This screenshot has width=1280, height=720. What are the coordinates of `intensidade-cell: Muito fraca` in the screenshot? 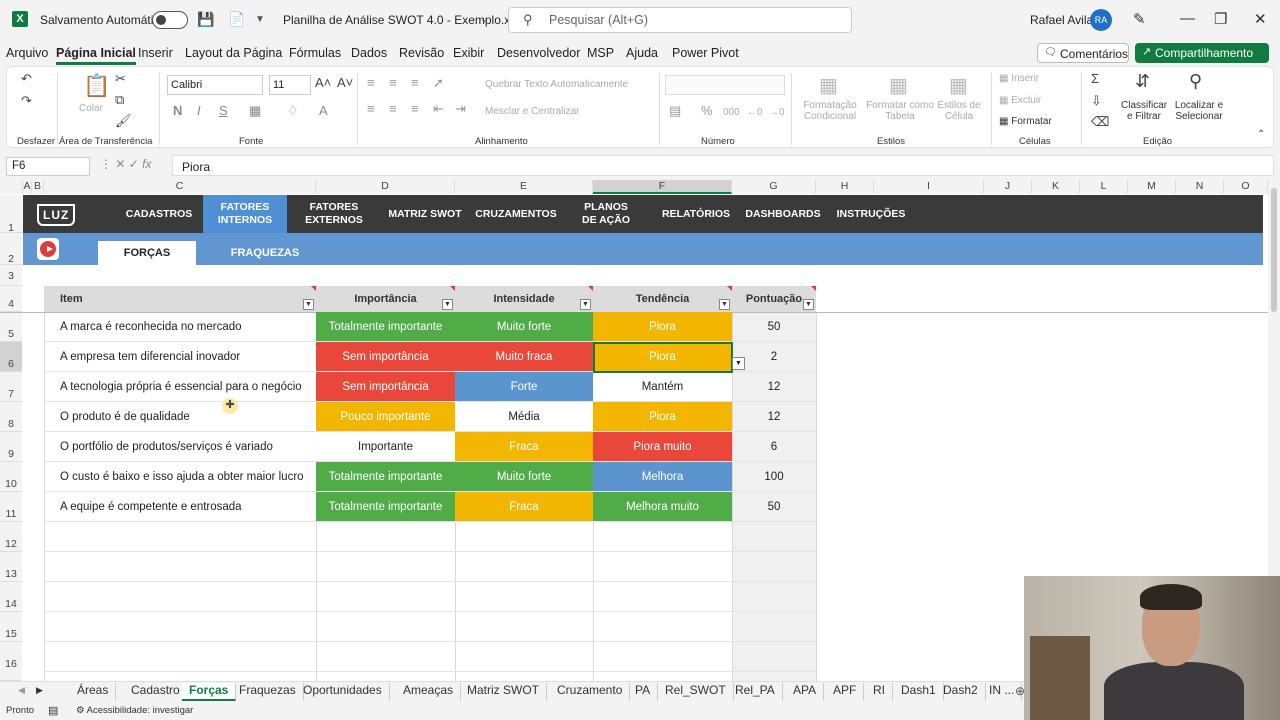 It's located at (524, 357).